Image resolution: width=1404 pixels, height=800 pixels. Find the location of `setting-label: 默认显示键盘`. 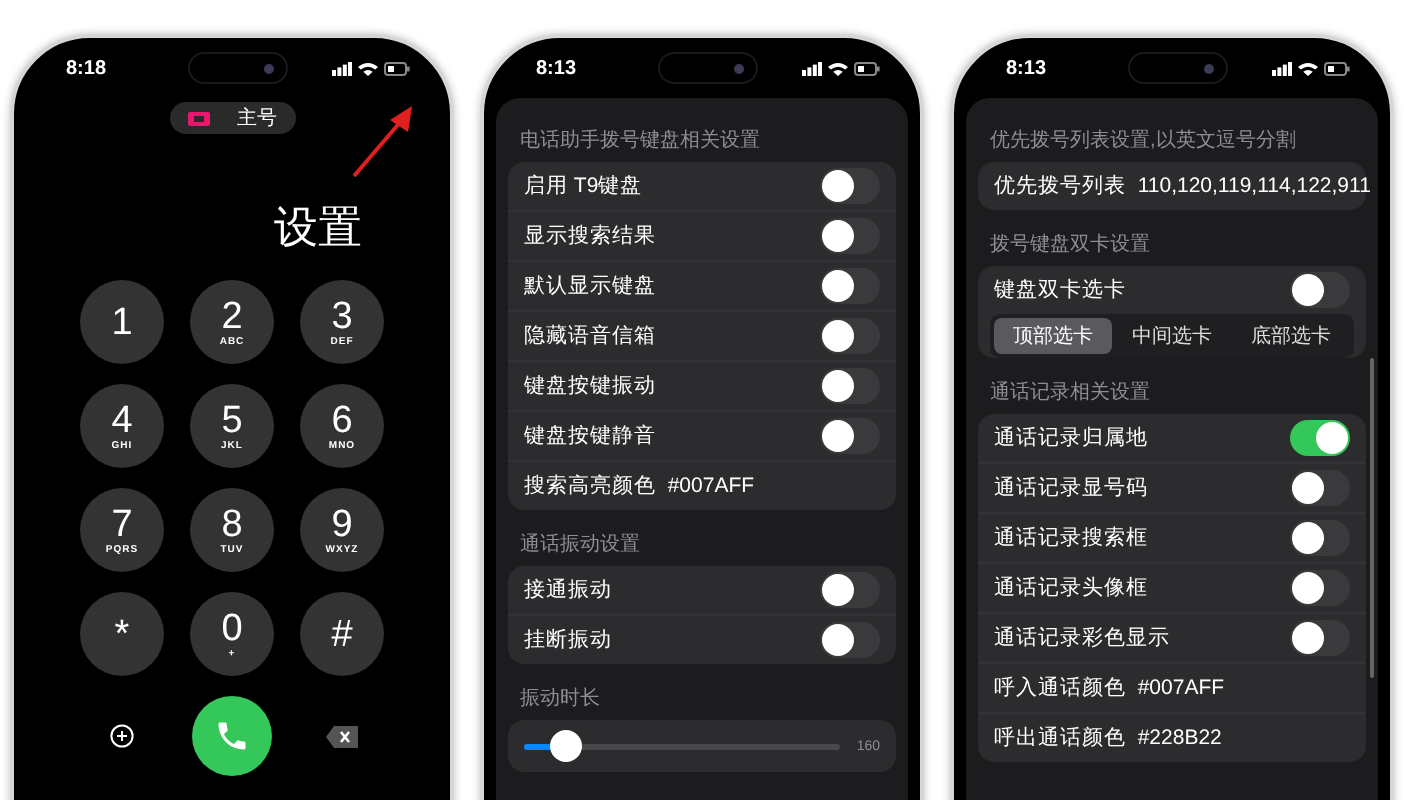

setting-label: 默认显示键盘 is located at coordinates (590, 286).